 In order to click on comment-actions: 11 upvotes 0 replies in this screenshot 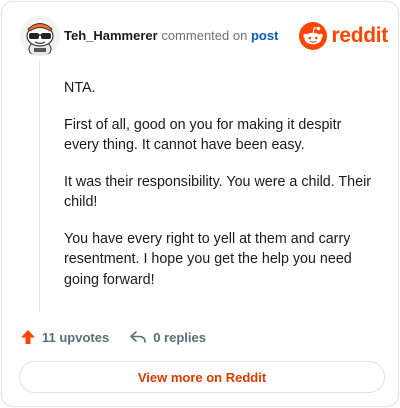, I will do `click(113, 337)`.